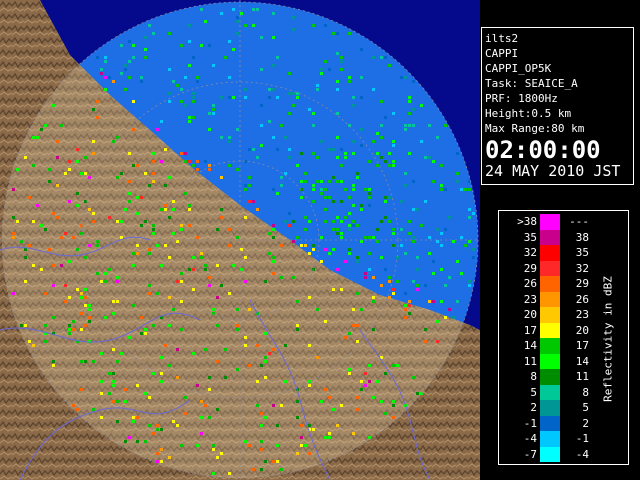 The height and width of the screenshot is (480, 640). Describe the element at coordinates (531, 83) in the screenshot. I see `task-label: Task: SEAICE_A` at that location.